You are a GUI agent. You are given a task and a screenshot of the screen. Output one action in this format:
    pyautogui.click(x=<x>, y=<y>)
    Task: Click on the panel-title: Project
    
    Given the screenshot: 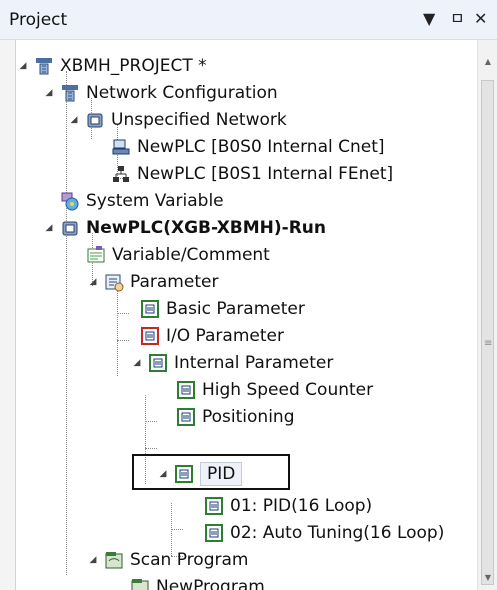 What is the action you would take?
    pyautogui.click(x=38, y=20)
    